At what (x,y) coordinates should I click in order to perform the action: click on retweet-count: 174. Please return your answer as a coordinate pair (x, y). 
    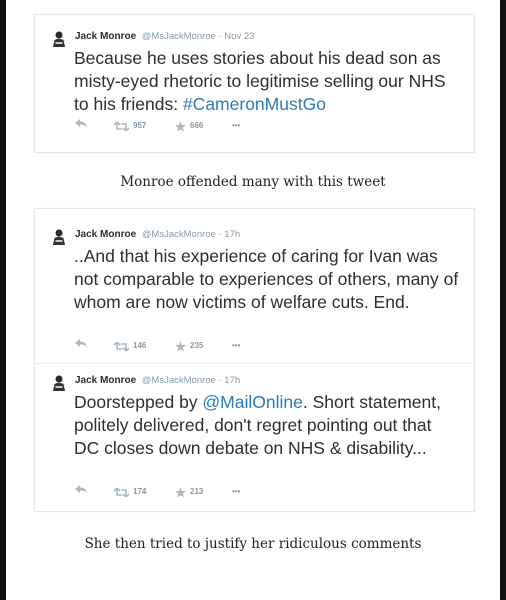
    Looking at the image, I should click on (140, 491).